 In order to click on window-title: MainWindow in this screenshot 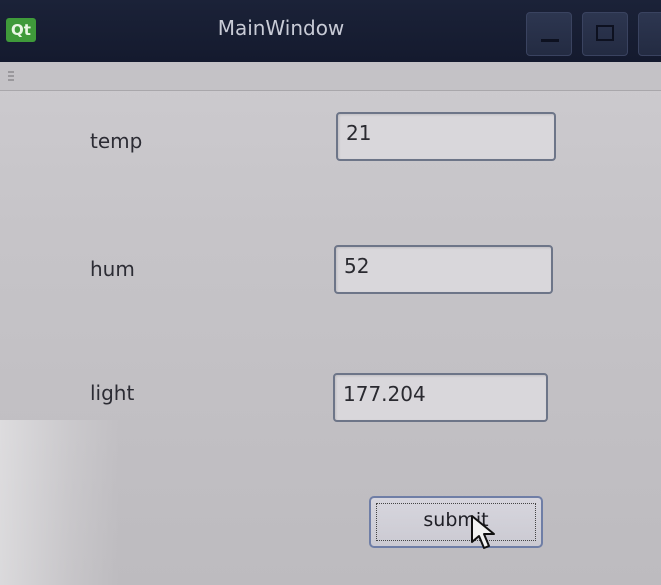, I will do `click(281, 28)`.